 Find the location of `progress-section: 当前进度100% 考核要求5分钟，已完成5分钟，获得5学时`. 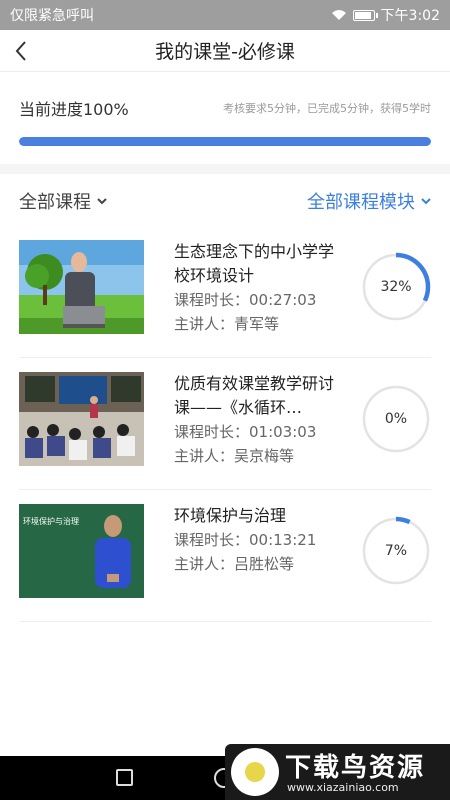

progress-section: 当前进度100% 考核要求5分钟，已完成5分钟，获得5学时 is located at coordinates (225, 118).